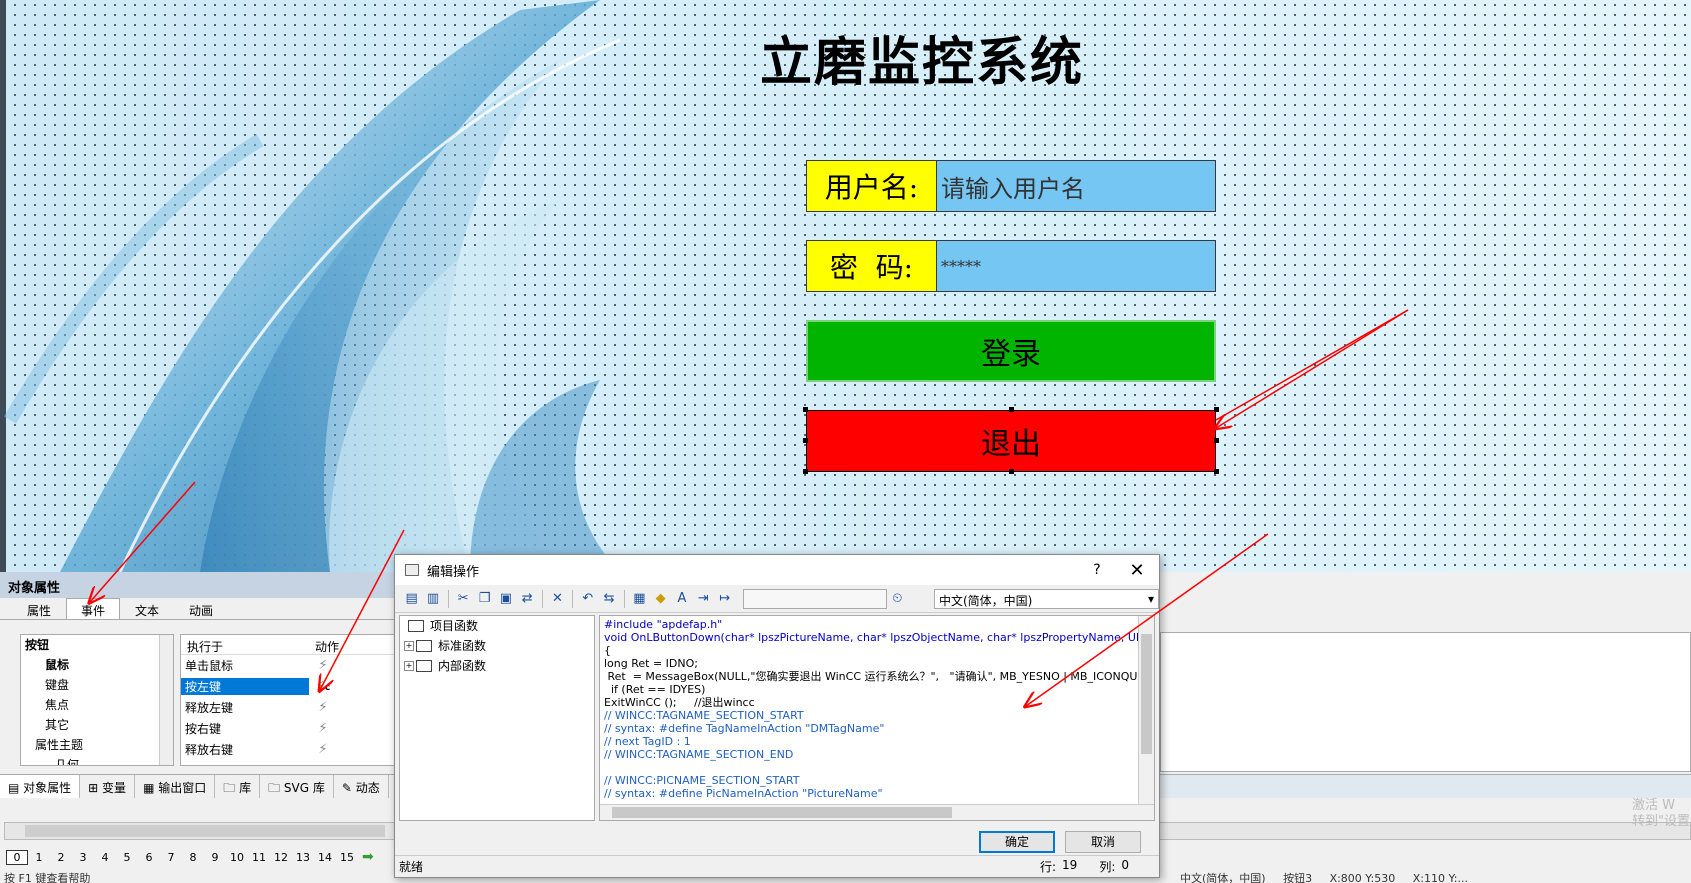 This screenshot has width=1691, height=883. Describe the element at coordinates (1076, 266) in the screenshot. I see `password-input: *****` at that location.